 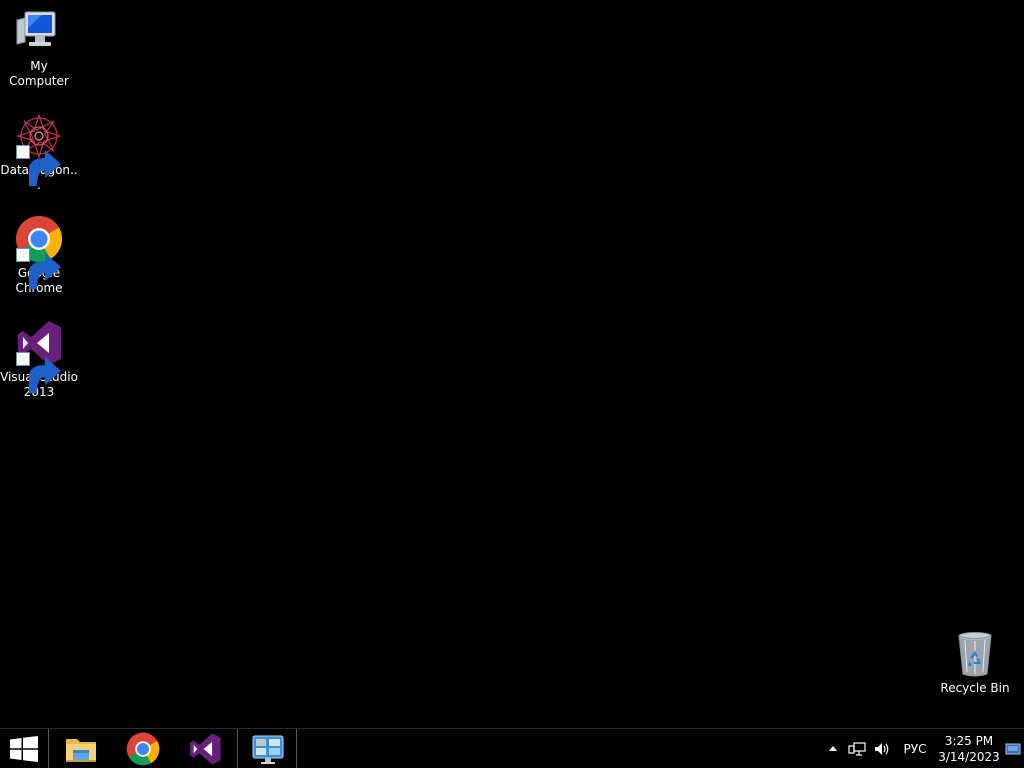 I want to click on desktop-icon-label: Recycle Bin, so click(x=975, y=688).